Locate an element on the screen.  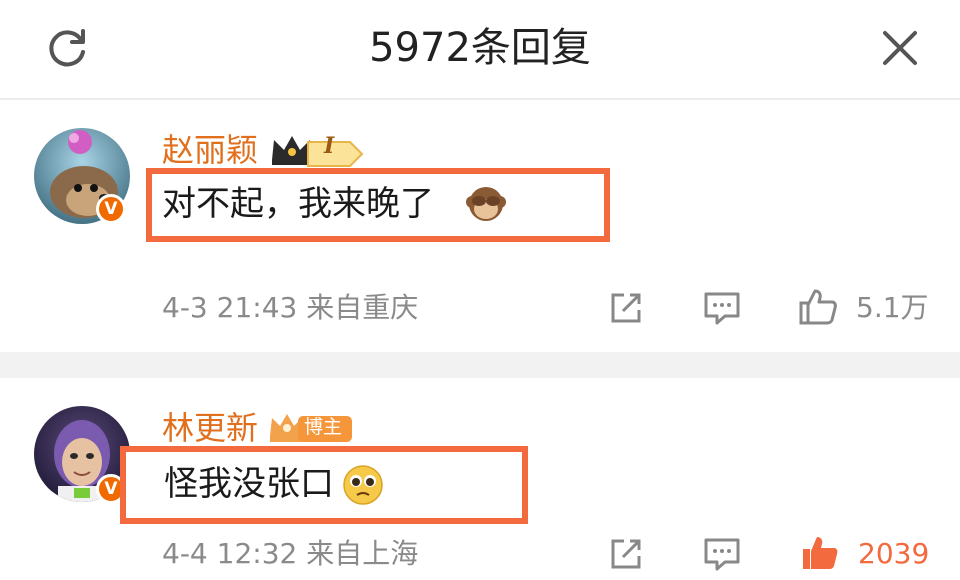
like-button is located at coordinates (818, 306).